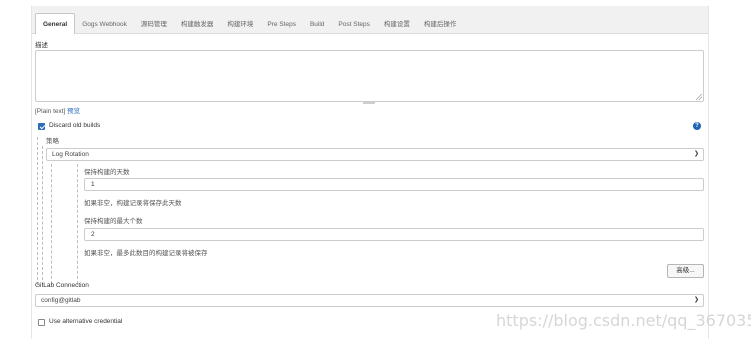 The width and height of the screenshot is (751, 339). I want to click on discard-old-builds-checkbox, so click(41, 126).